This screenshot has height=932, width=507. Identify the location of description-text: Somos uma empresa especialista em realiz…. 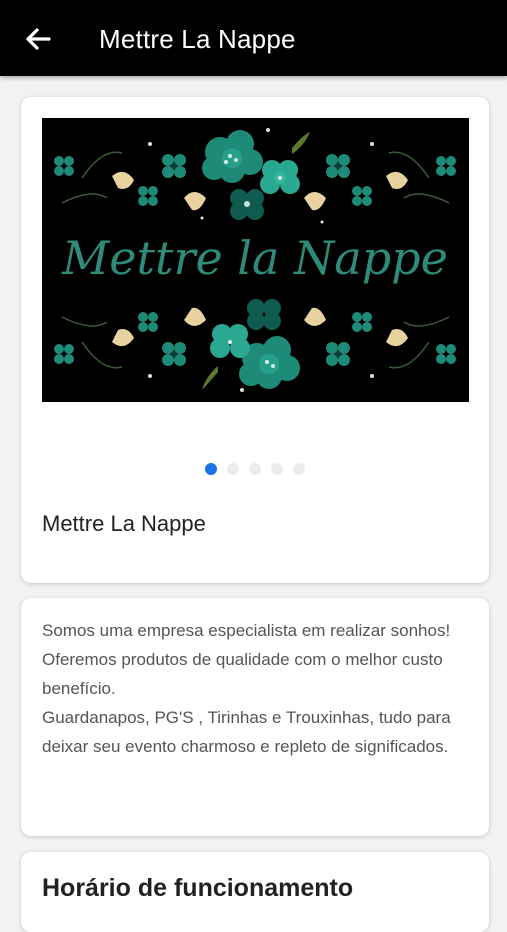
(252, 688).